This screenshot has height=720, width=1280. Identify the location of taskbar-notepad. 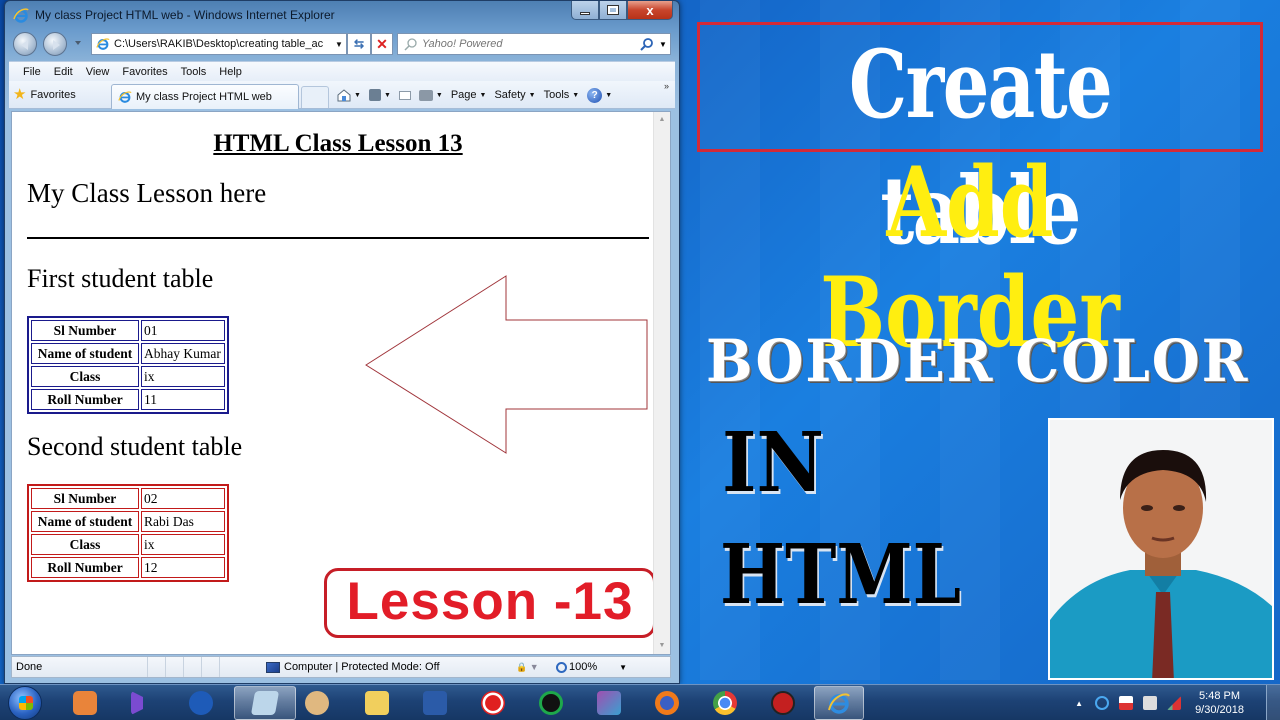
(265, 703).